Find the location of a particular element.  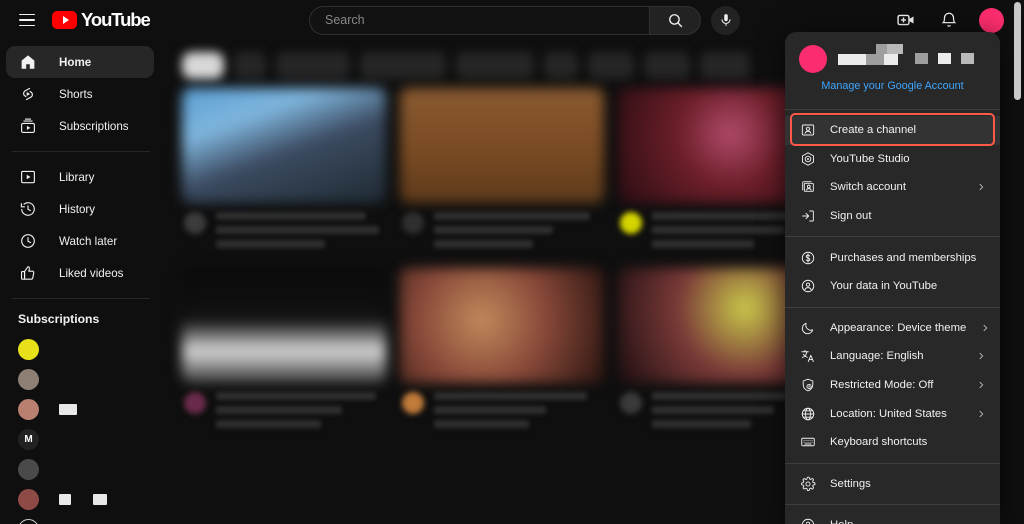

sidebar-item-liked-videos-label: Liked videos is located at coordinates (91, 273).